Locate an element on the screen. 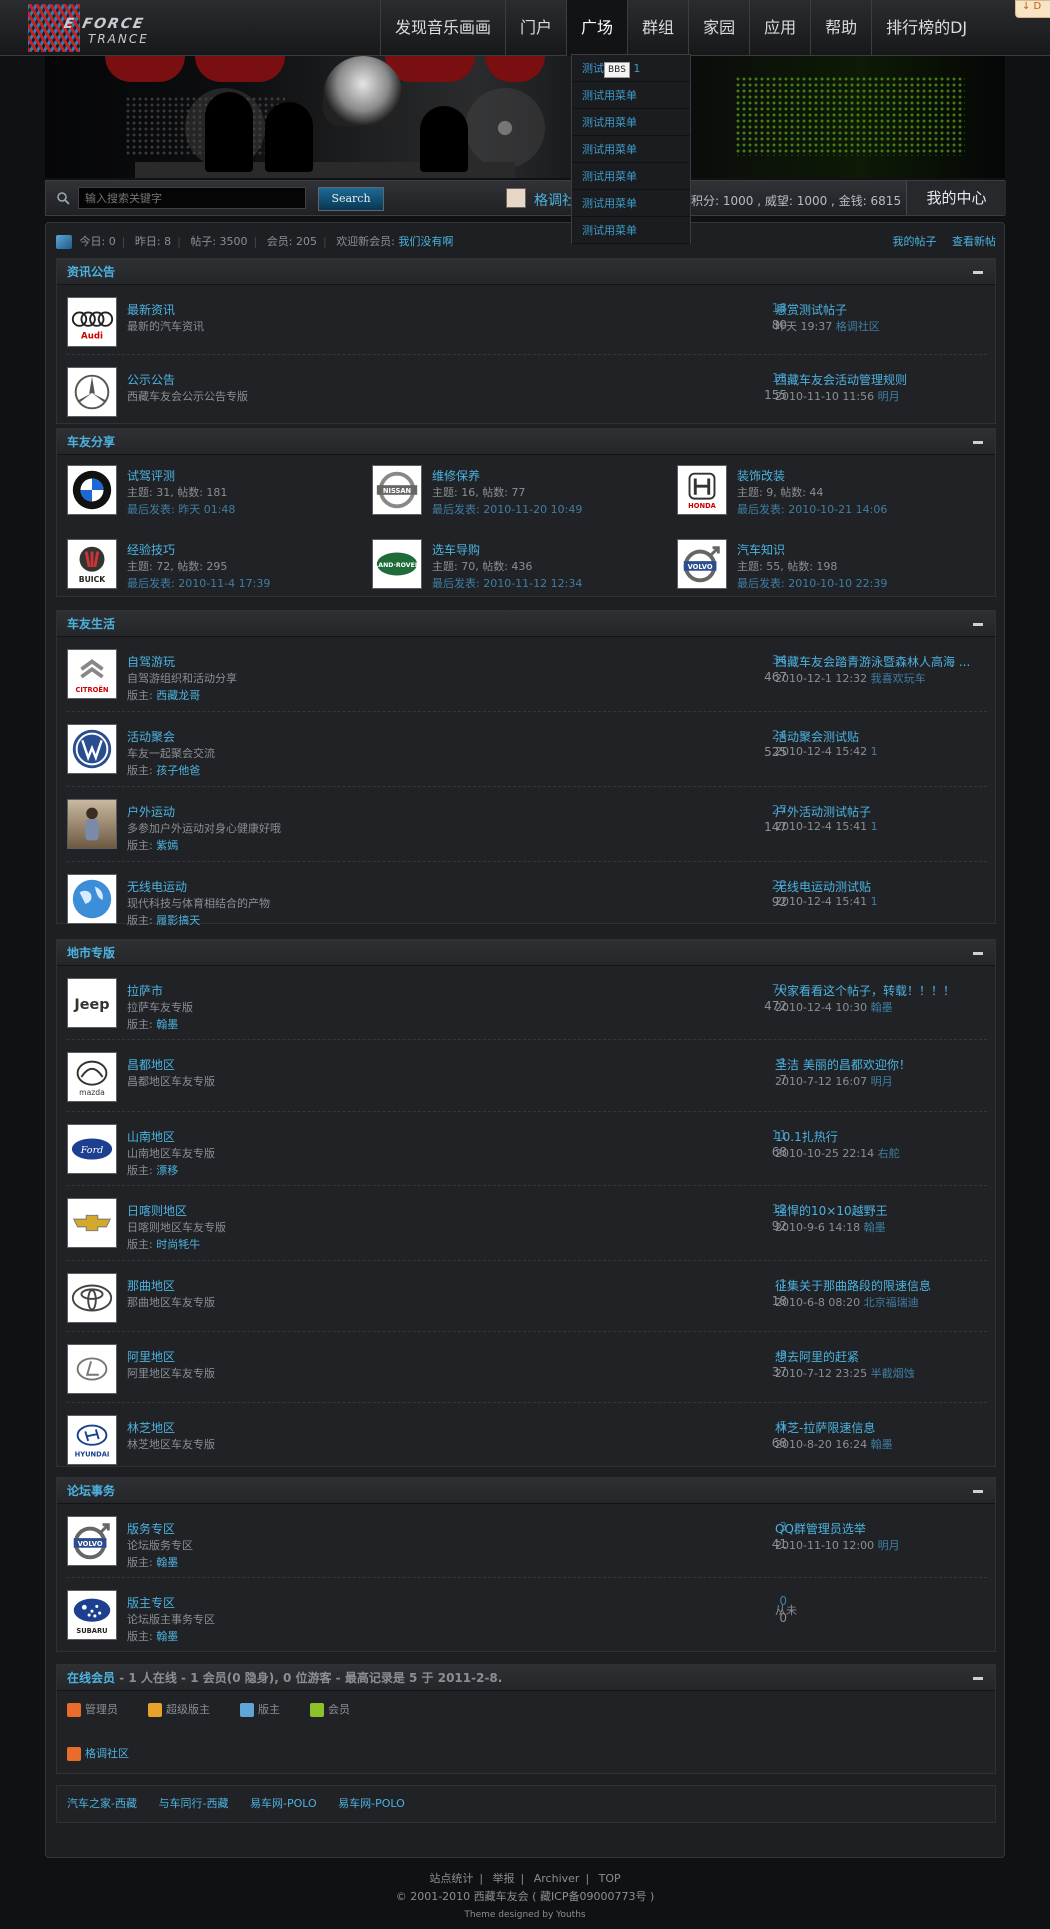 Image resolution: width=1050 pixels, height=1929 pixels. footer-link-report: 举报 is located at coordinates (504, 1878).